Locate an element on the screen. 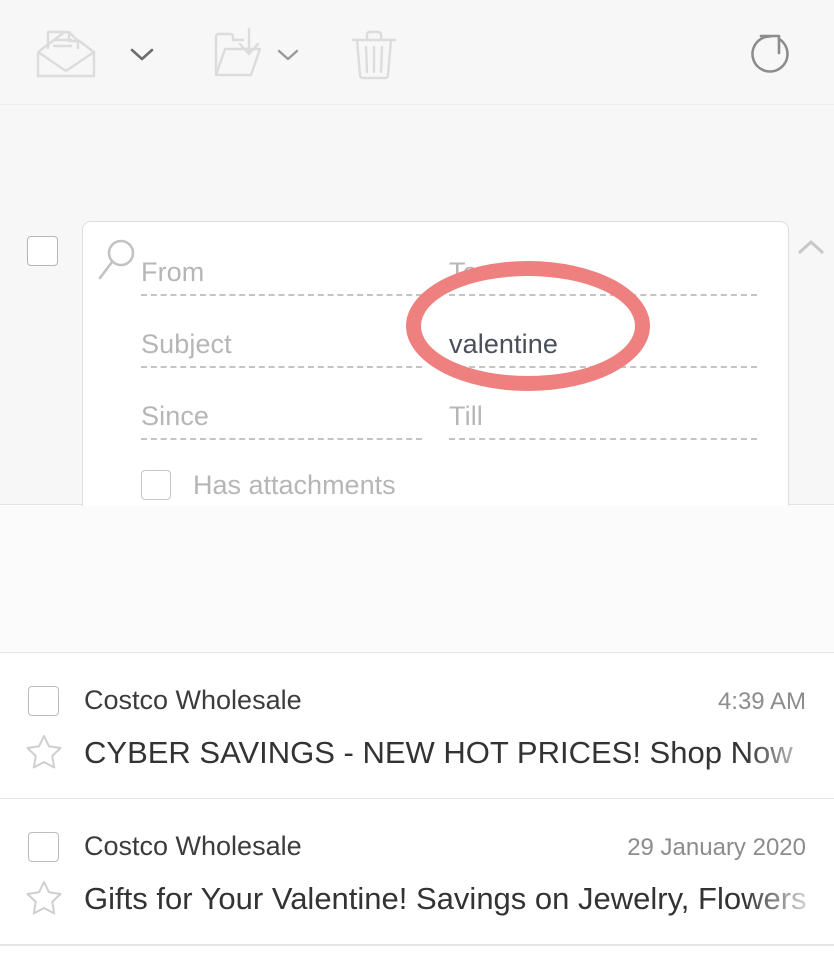 This screenshot has height=956, width=834. from-field-text: From is located at coordinates (173, 272).